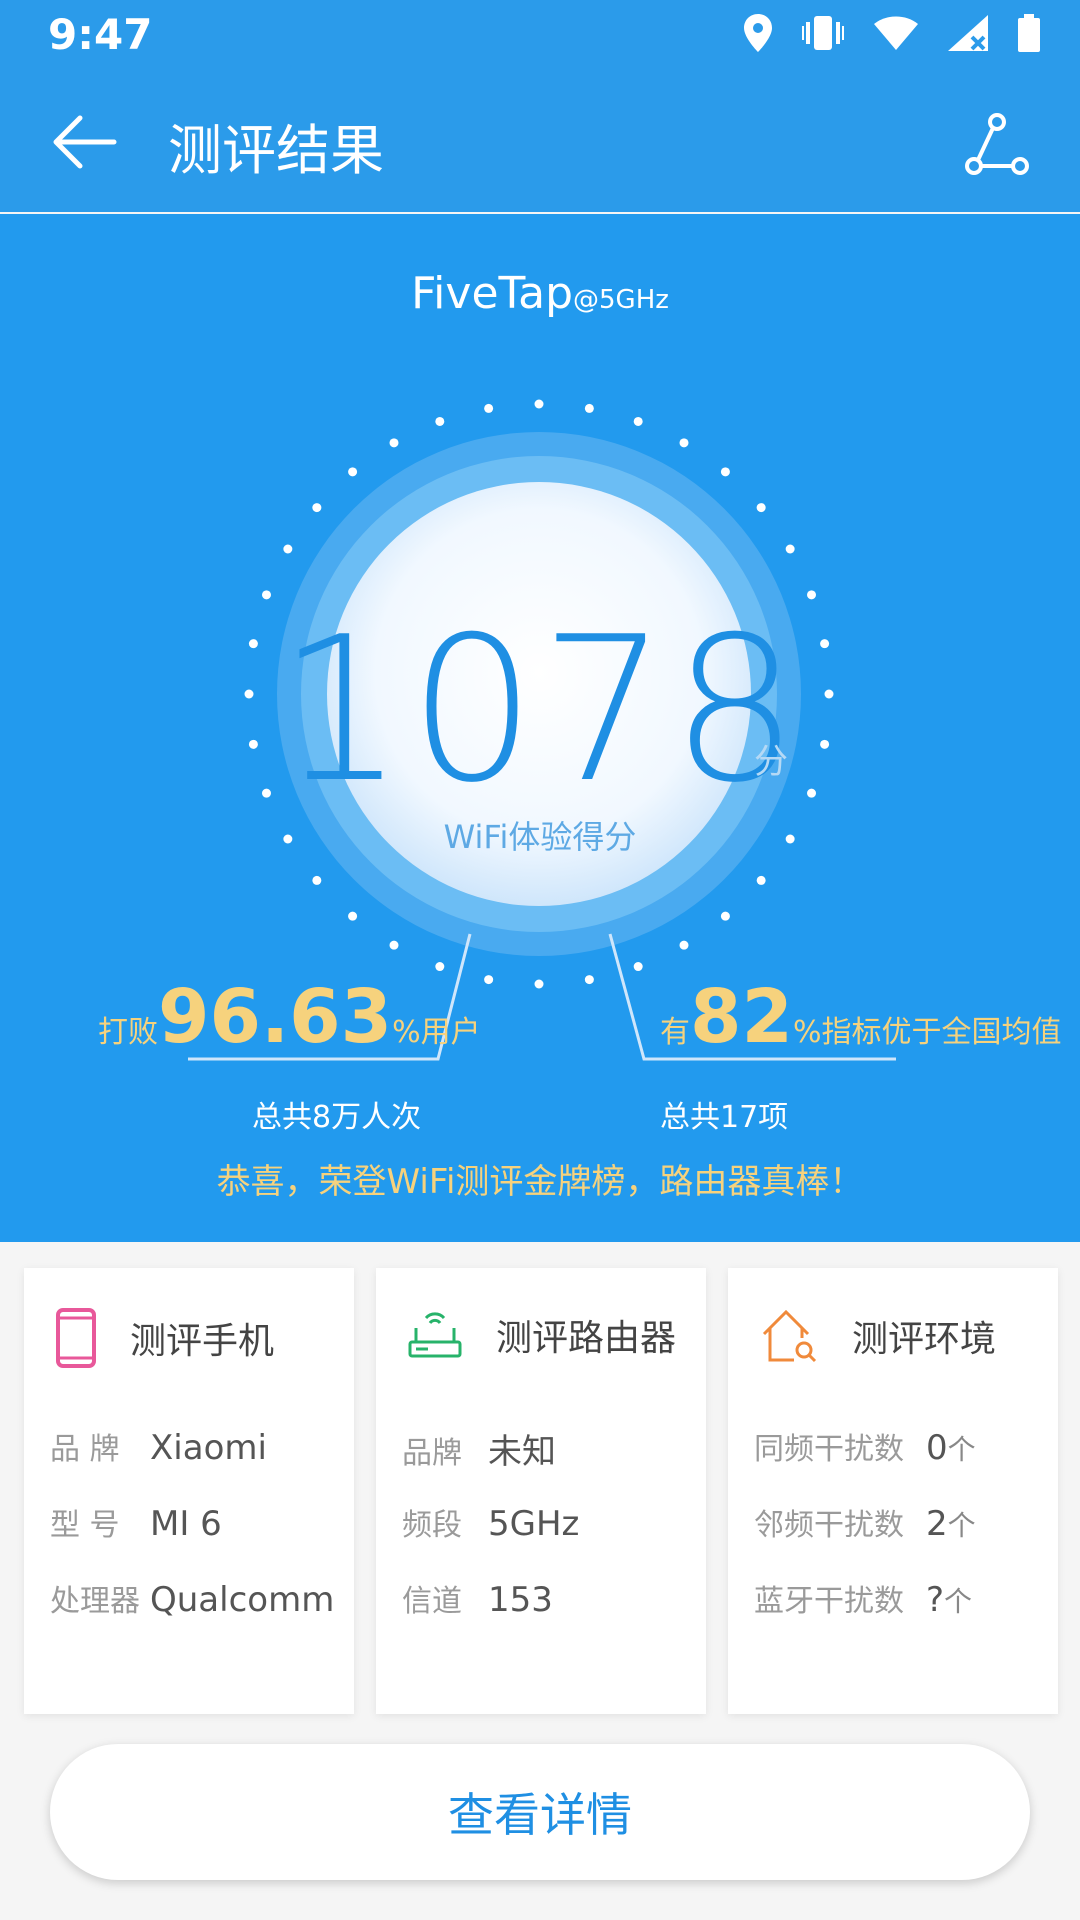  Describe the element at coordinates (540, 710) in the screenshot. I see `score-value: 1078` at that location.